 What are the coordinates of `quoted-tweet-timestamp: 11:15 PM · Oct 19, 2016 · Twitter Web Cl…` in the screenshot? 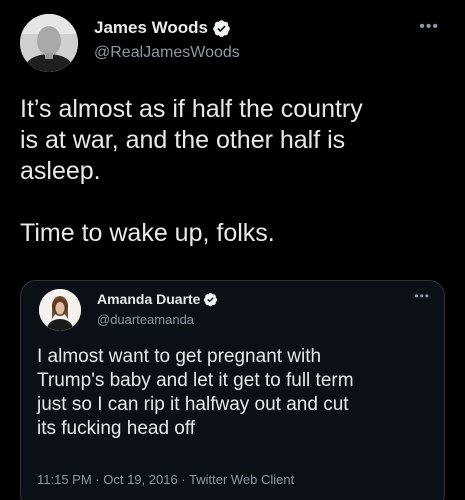 It's located at (165, 479).